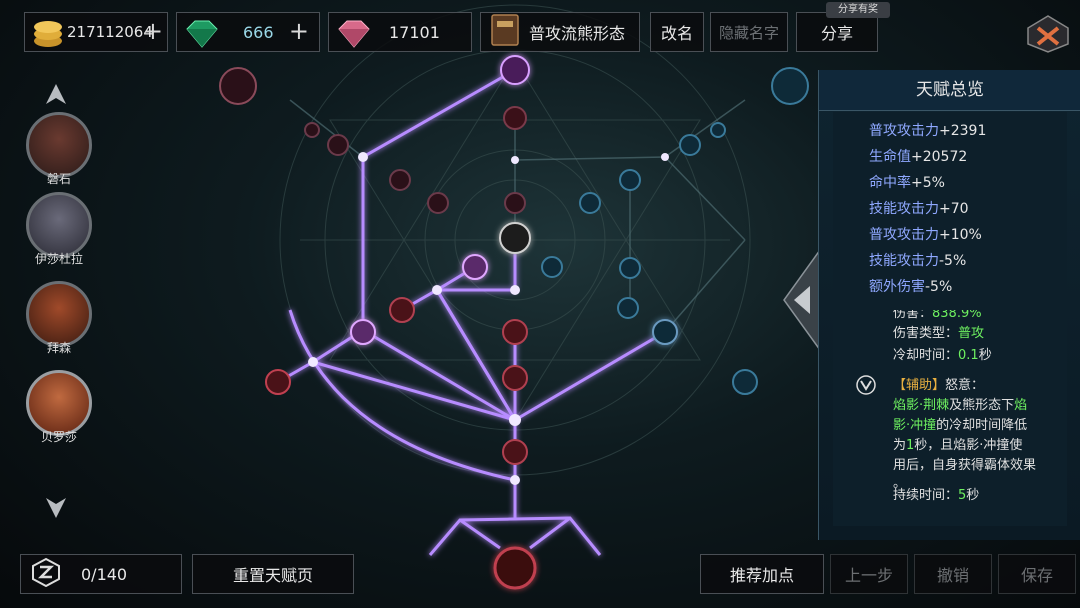 The width and height of the screenshot is (1080, 608). Describe the element at coordinates (960, 405) in the screenshot. I see `desc-line-1: 焰影·荆棘及熊形态下焰` at that location.